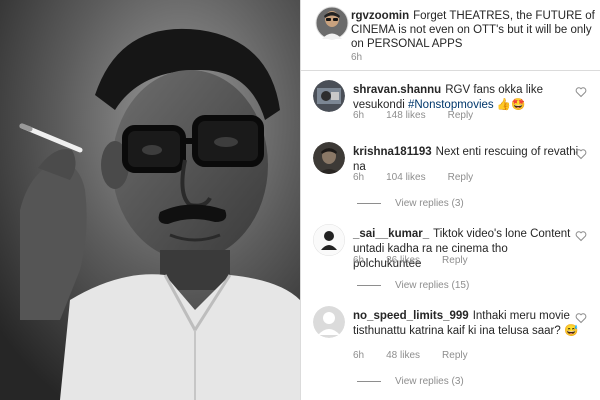 The width and height of the screenshot is (600, 400). What do you see at coordinates (411, 316) in the screenshot?
I see `comment-username: no_speed_limits_999` at bounding box center [411, 316].